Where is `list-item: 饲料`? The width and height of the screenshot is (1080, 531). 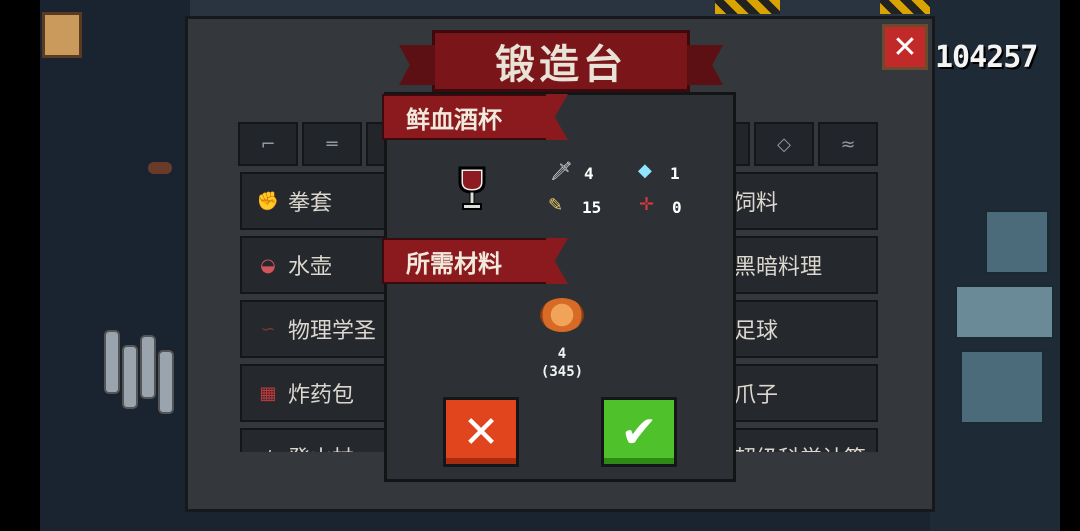 list-item: 饲料 is located at coordinates (805, 201).